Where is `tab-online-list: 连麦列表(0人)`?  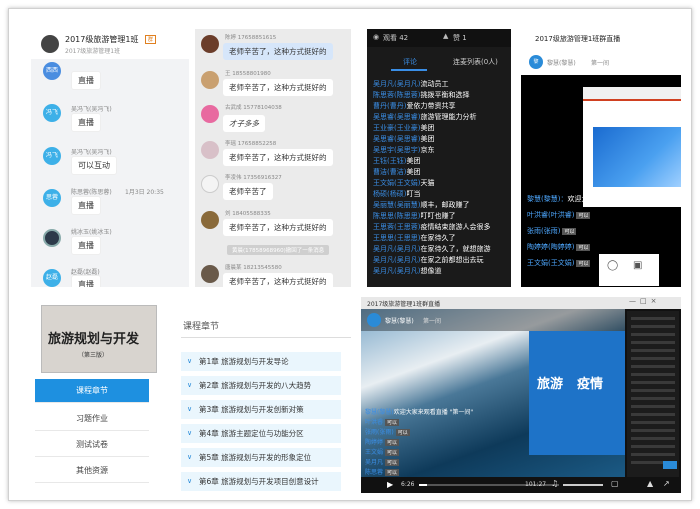 tab-online-list: 连麦列表(0人) is located at coordinates (475, 62).